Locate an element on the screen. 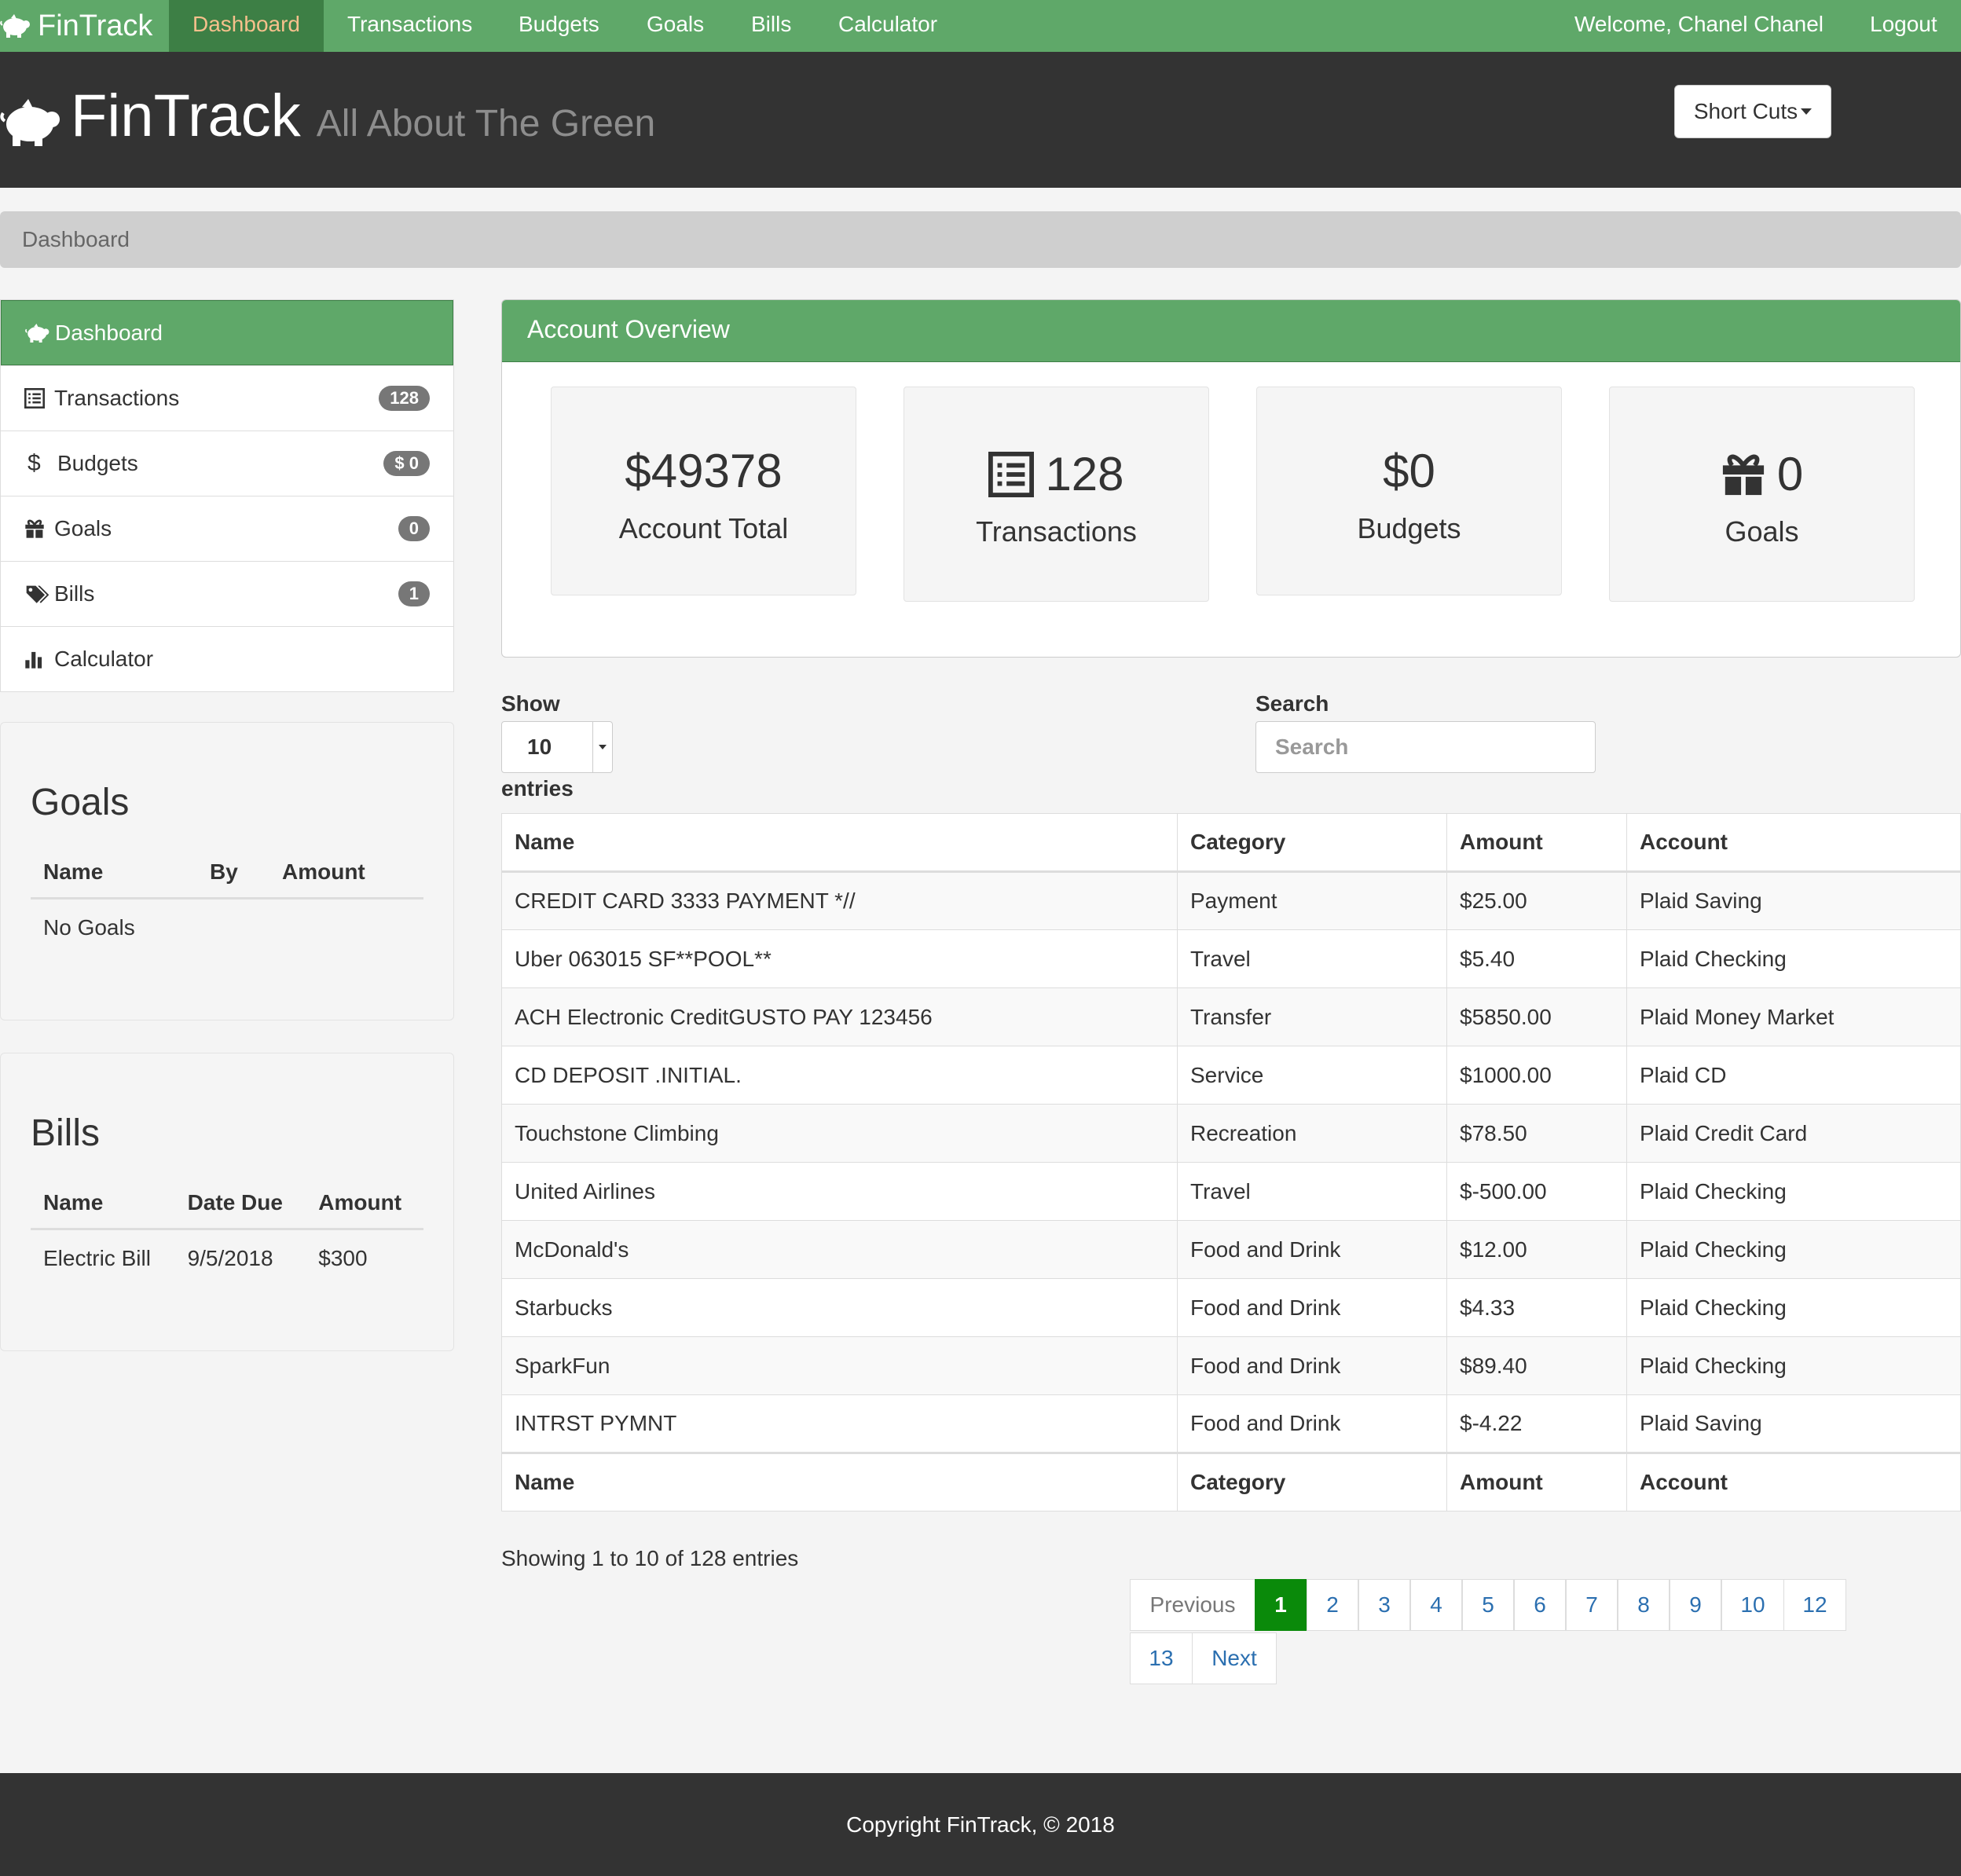 This screenshot has width=1961, height=1876. budgets-card: $0 Budgets is located at coordinates (1409, 491).